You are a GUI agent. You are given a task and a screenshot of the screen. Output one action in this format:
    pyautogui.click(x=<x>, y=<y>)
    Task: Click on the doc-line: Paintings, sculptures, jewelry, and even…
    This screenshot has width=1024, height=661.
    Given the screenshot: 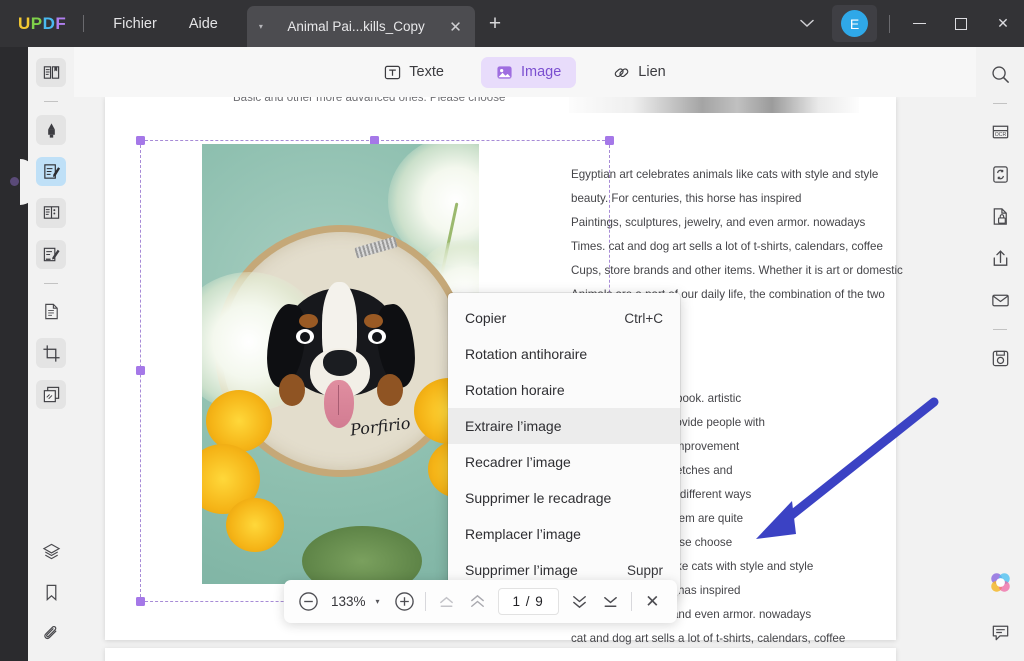 What is the action you would take?
    pyautogui.click(x=718, y=222)
    